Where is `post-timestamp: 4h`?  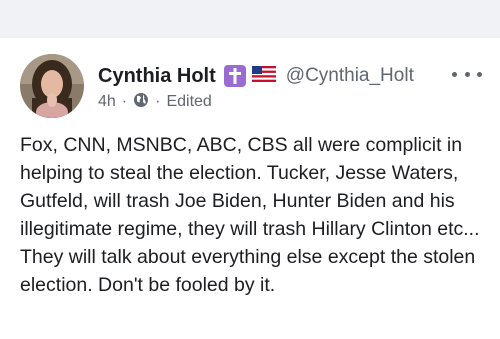 post-timestamp: 4h is located at coordinates (107, 102).